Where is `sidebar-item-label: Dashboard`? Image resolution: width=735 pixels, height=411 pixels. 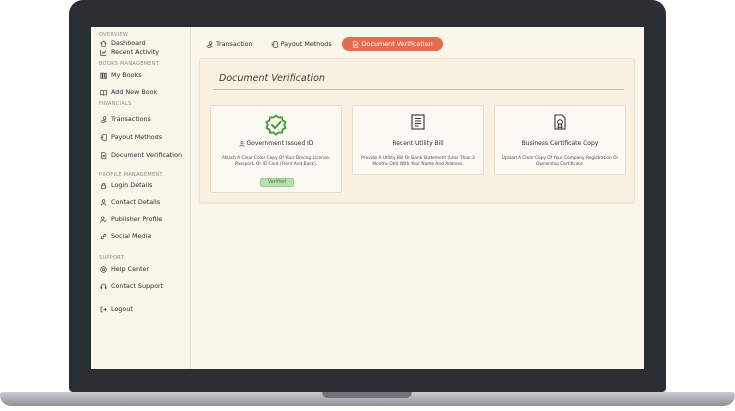 sidebar-item-label: Dashboard is located at coordinates (128, 43).